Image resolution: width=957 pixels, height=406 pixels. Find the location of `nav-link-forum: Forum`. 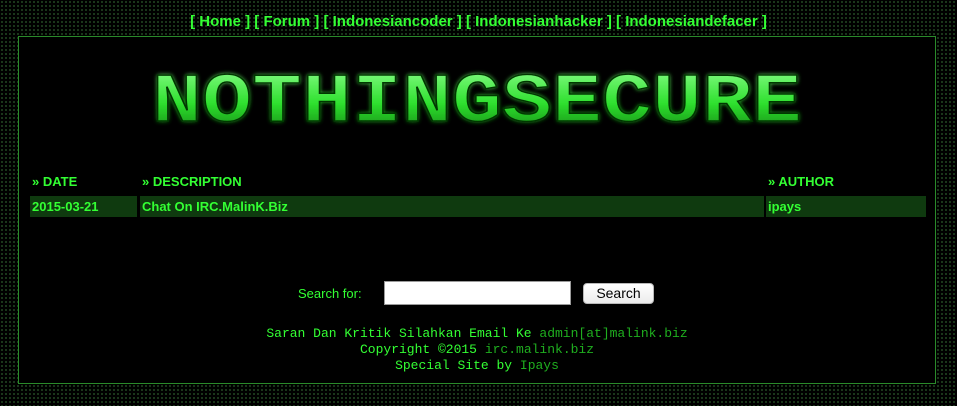

nav-link-forum: Forum is located at coordinates (286, 21).